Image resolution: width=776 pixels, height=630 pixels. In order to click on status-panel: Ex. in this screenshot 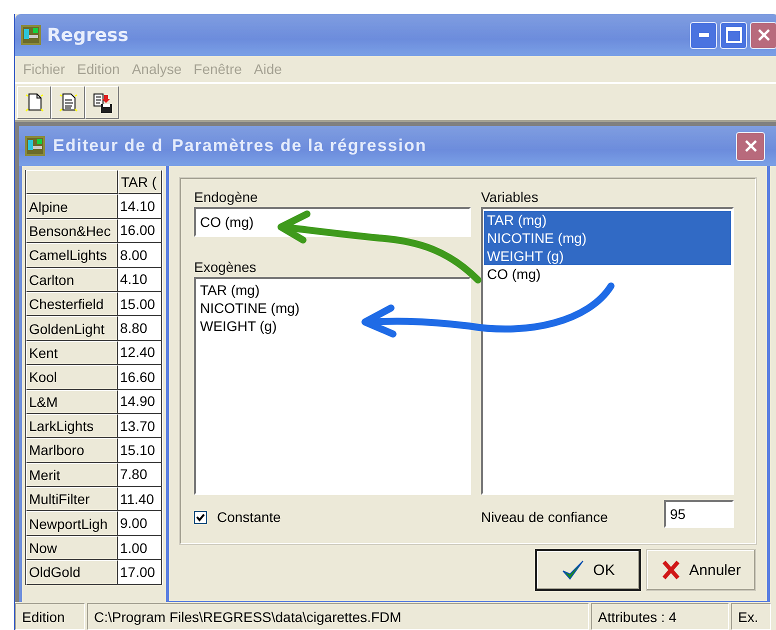, I will do `click(751, 616)`.